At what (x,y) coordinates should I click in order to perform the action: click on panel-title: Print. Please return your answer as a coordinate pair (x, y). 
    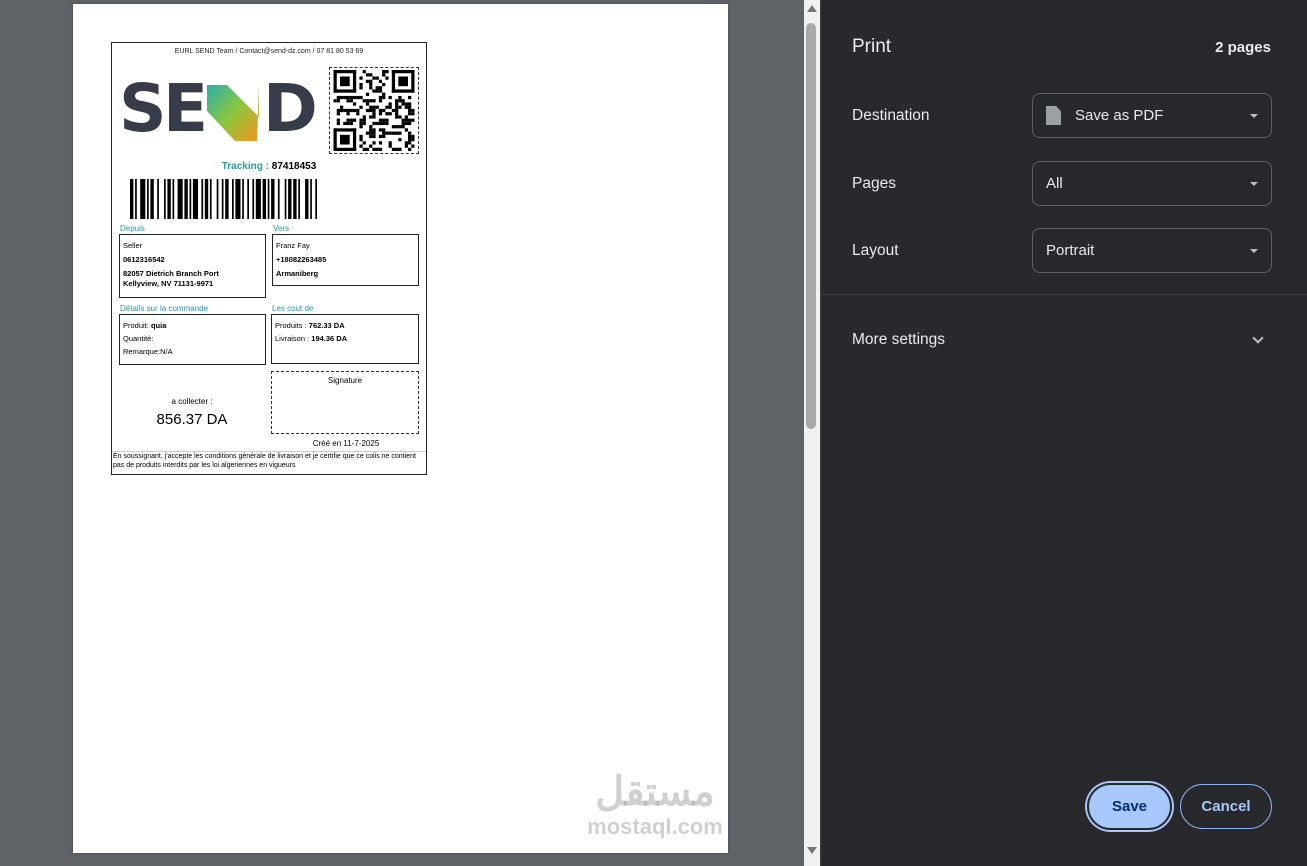
    Looking at the image, I should click on (872, 46).